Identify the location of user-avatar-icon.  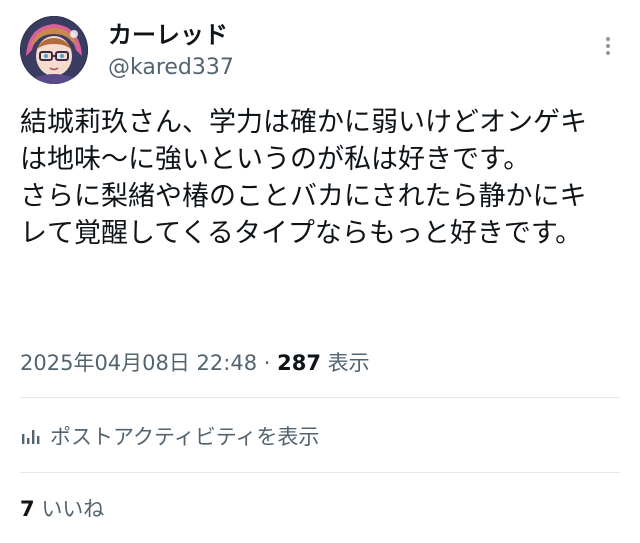
(54, 50).